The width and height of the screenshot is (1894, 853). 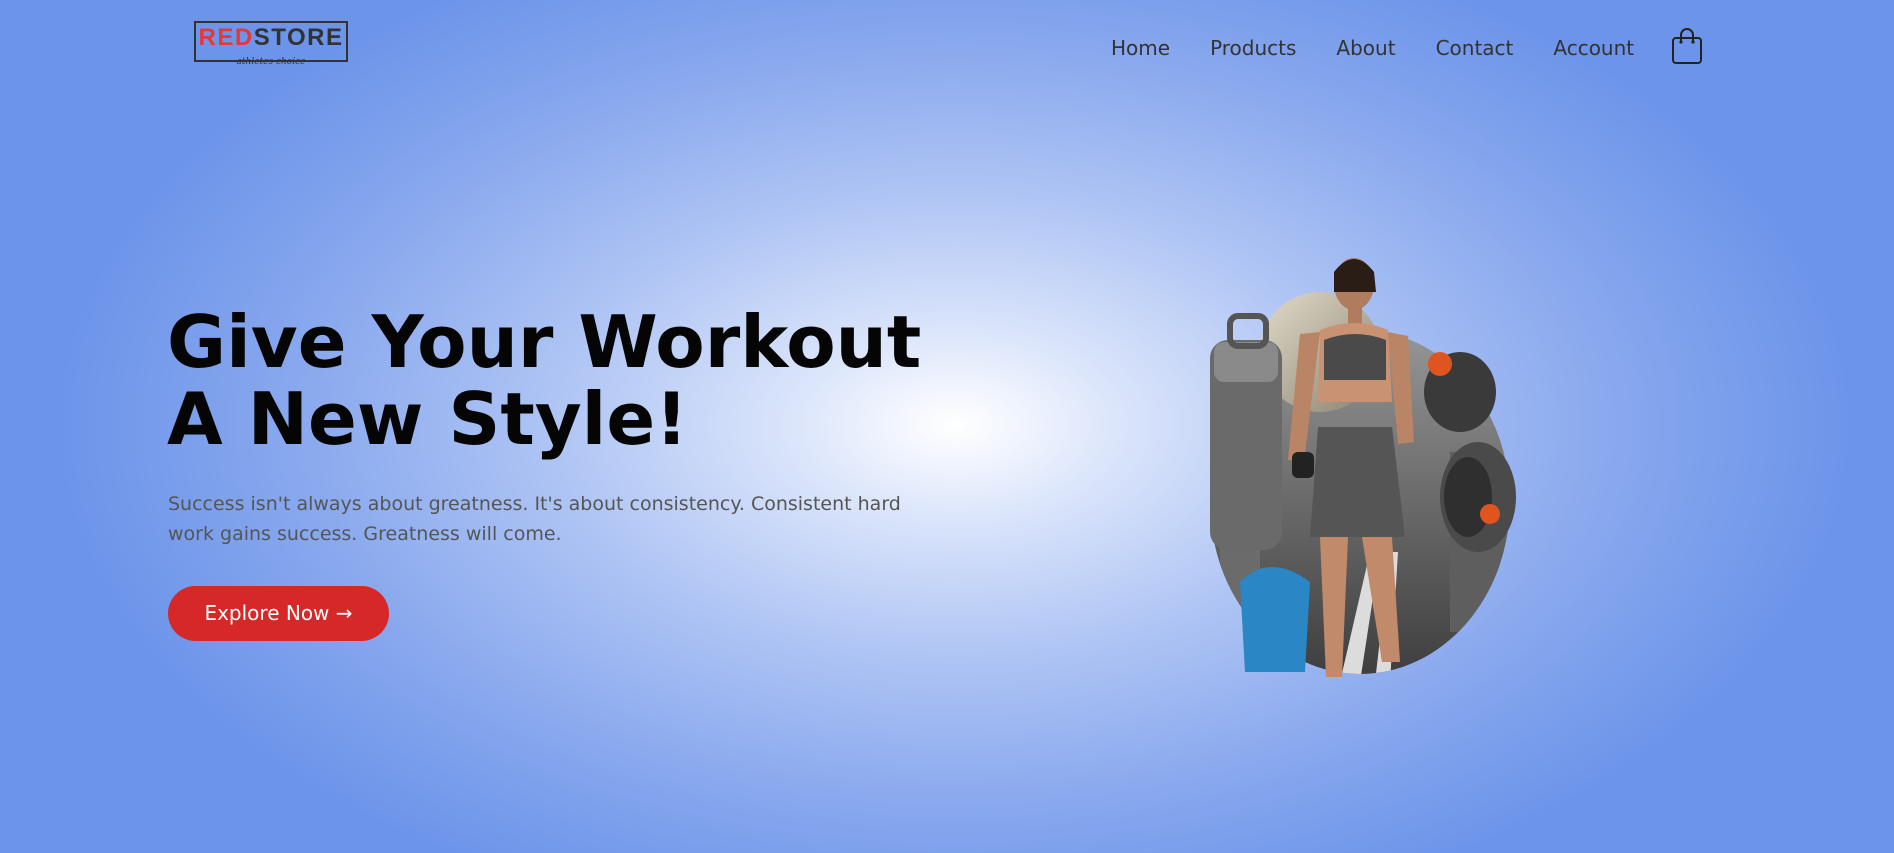 What do you see at coordinates (1365, 48) in the screenshot?
I see `nav-about: About` at bounding box center [1365, 48].